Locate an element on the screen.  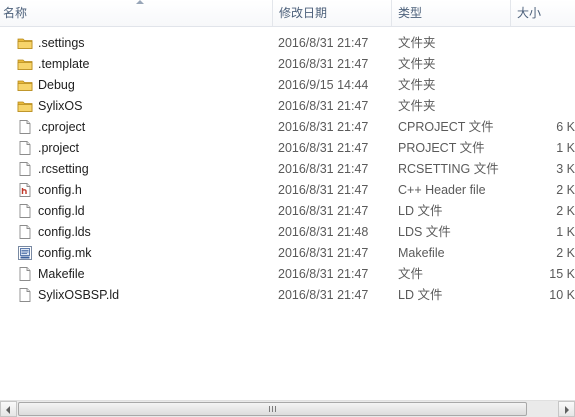
column-header-type: 类型 is located at coordinates (450, 13).